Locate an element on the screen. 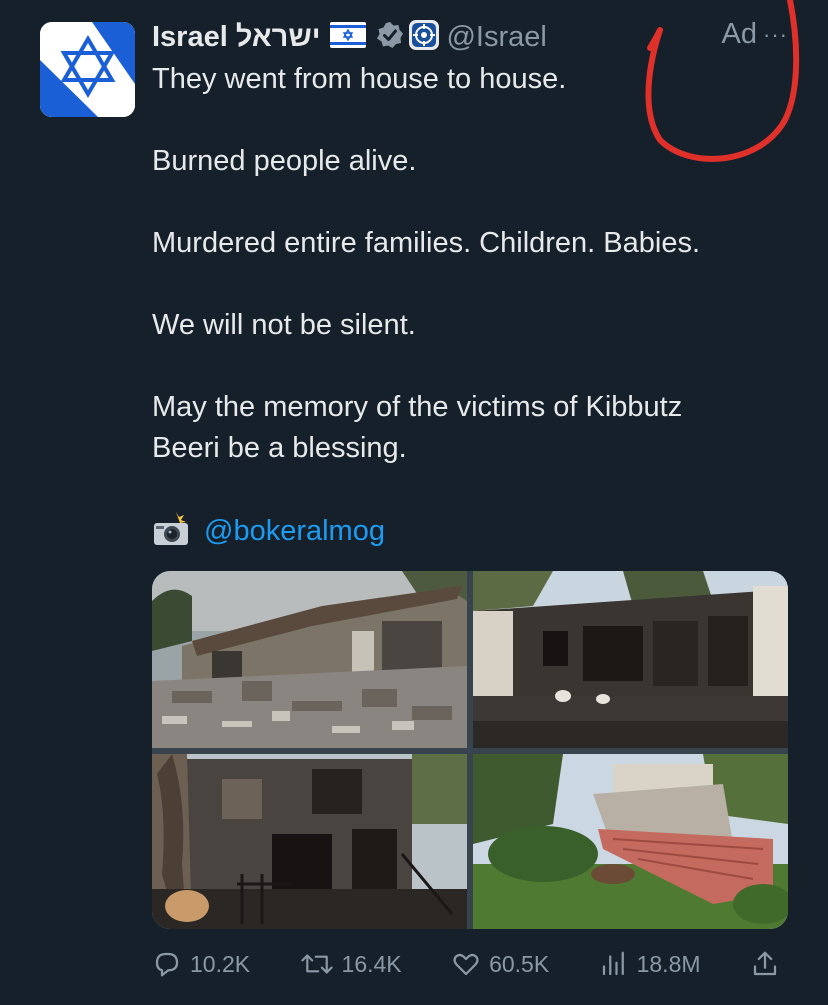 This screenshot has width=828, height=1005. ad-indicator: Ad ··· is located at coordinates (755, 34).